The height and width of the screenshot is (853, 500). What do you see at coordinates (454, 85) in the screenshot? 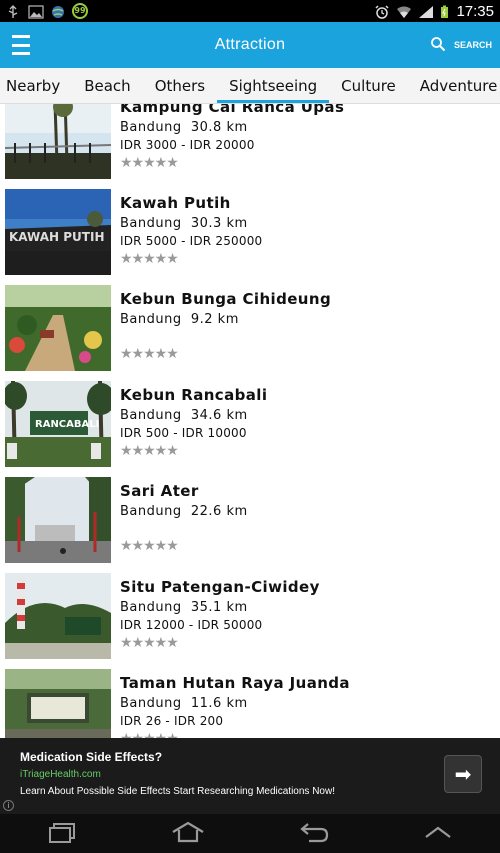
I see `tab-adventure: Adventure` at bounding box center [454, 85].